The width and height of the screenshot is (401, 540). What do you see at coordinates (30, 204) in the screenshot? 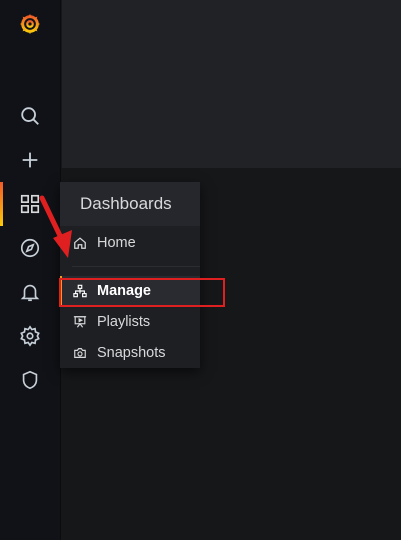
I see `apps-icon` at bounding box center [30, 204].